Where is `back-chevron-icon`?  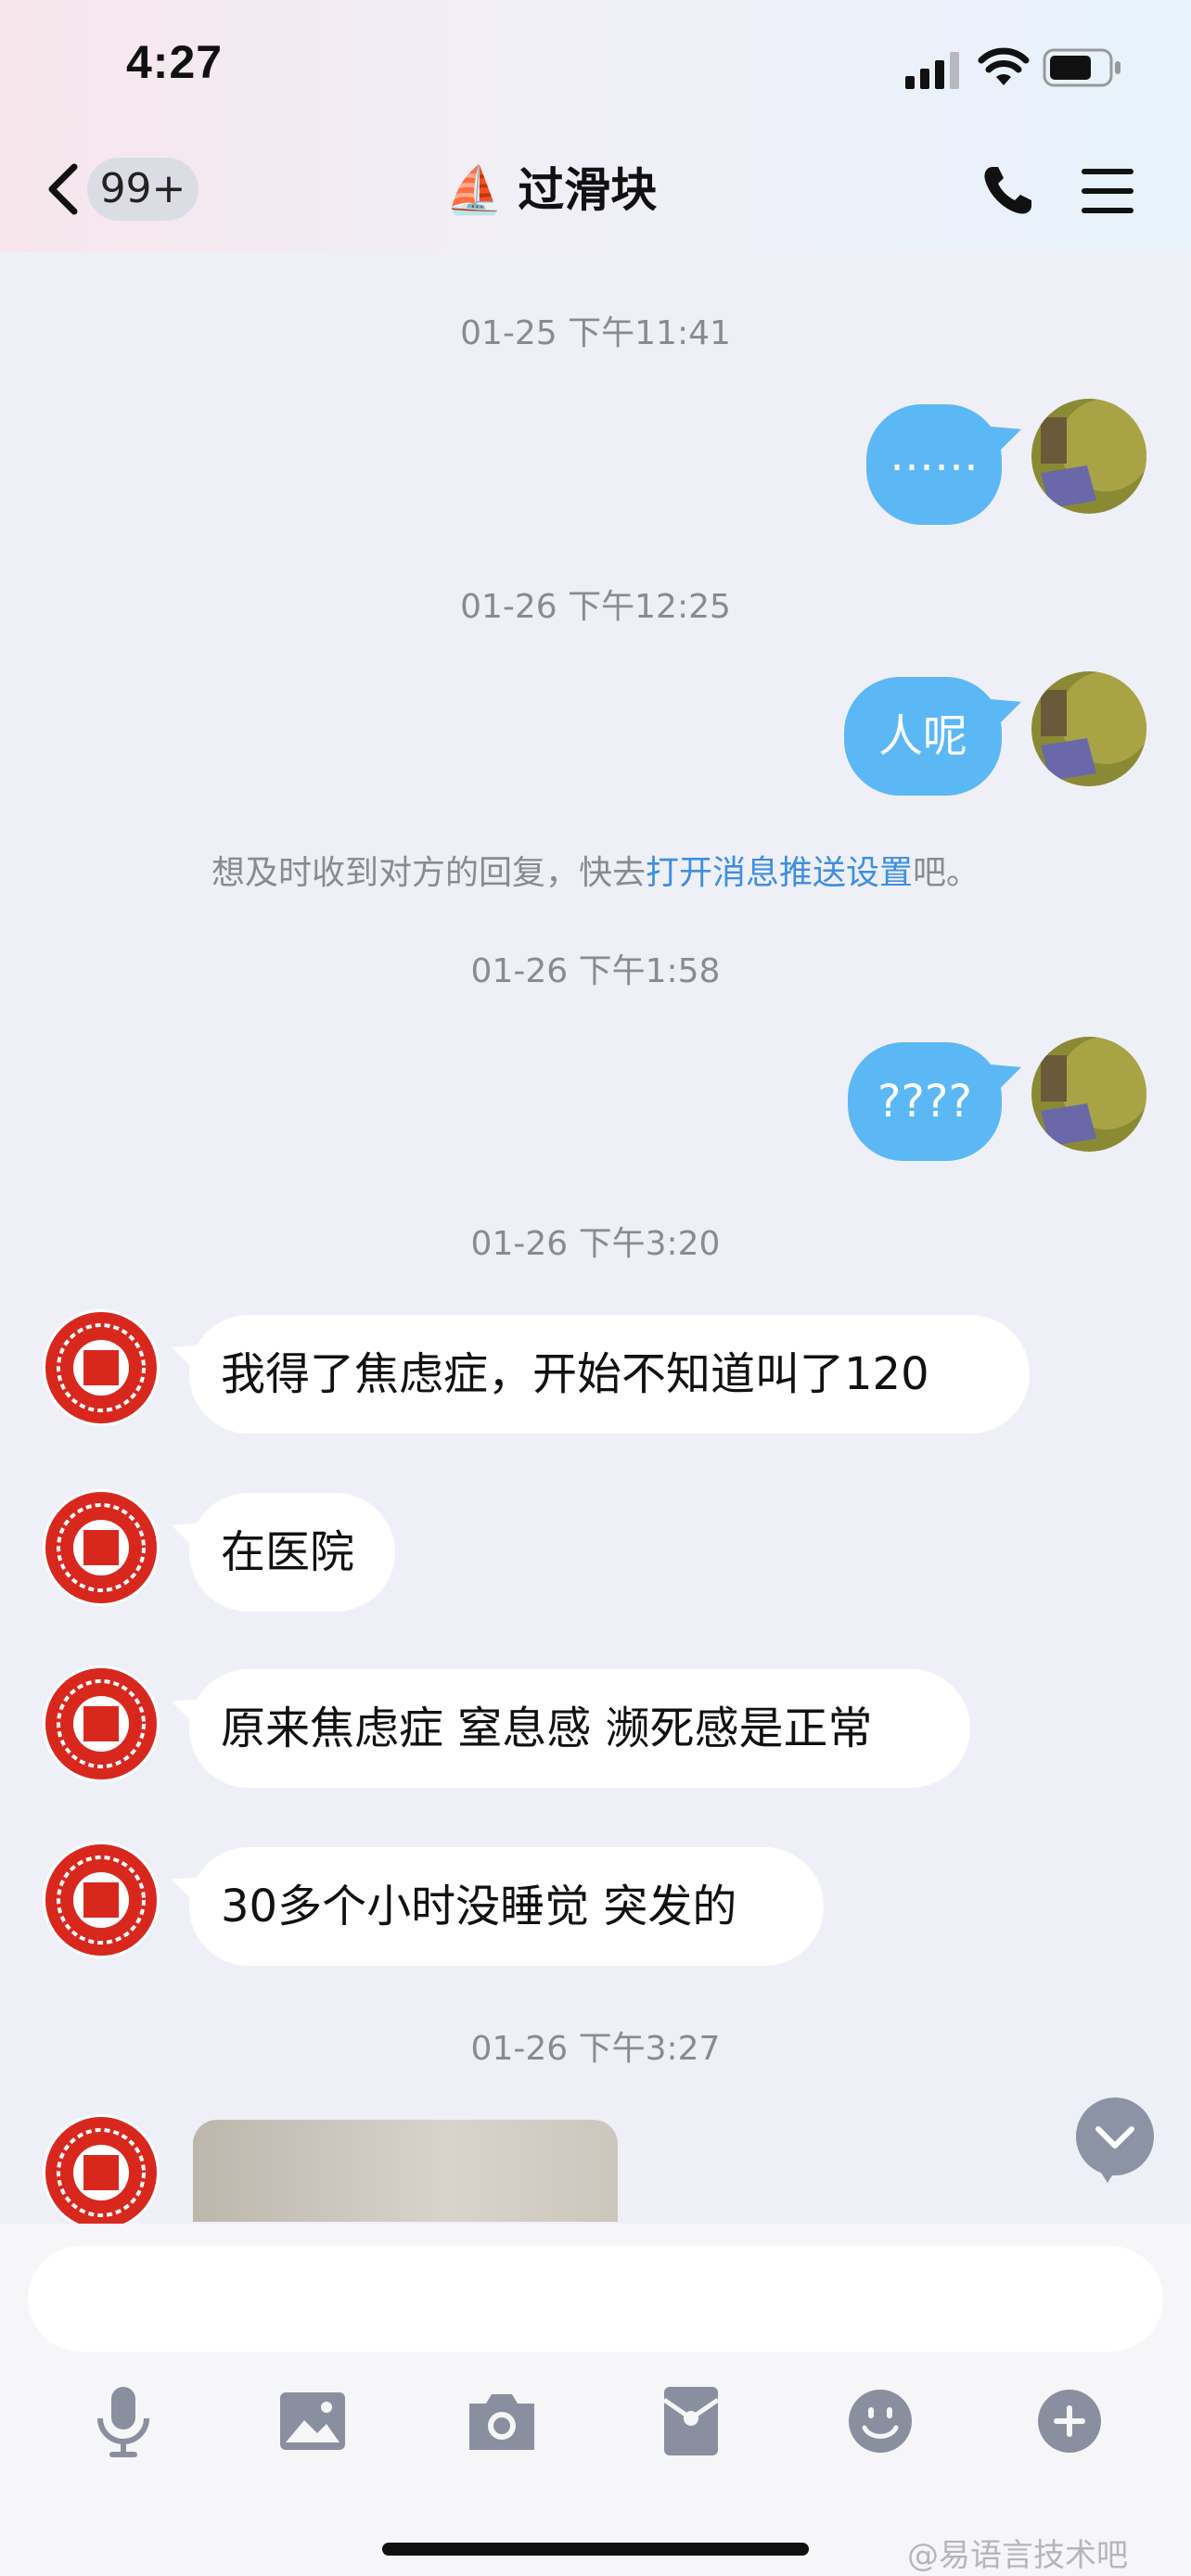 back-chevron-icon is located at coordinates (63, 189).